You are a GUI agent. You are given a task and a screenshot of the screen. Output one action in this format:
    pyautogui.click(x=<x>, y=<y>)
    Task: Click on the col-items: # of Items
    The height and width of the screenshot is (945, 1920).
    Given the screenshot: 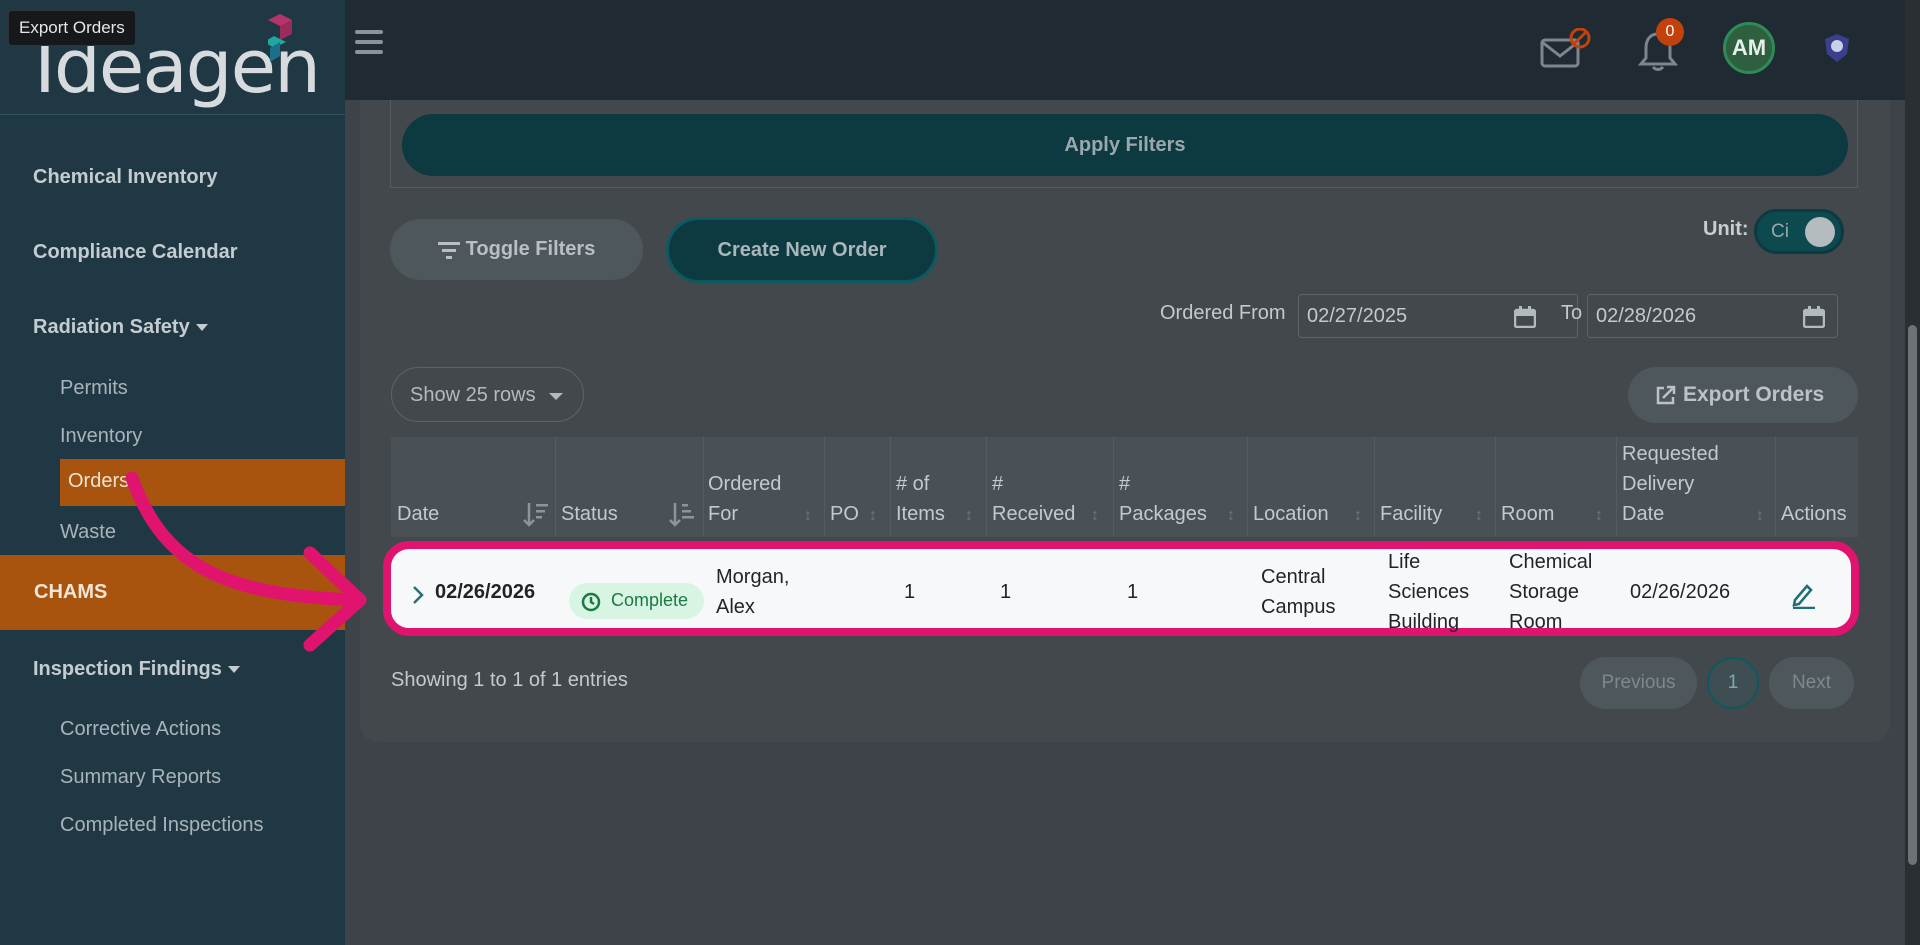 What is the action you would take?
    pyautogui.click(x=920, y=499)
    